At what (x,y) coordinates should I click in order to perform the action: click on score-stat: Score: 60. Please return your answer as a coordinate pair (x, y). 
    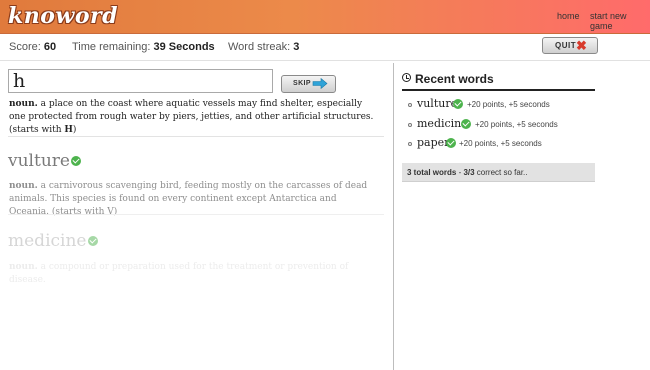
    Looking at the image, I should click on (33, 47).